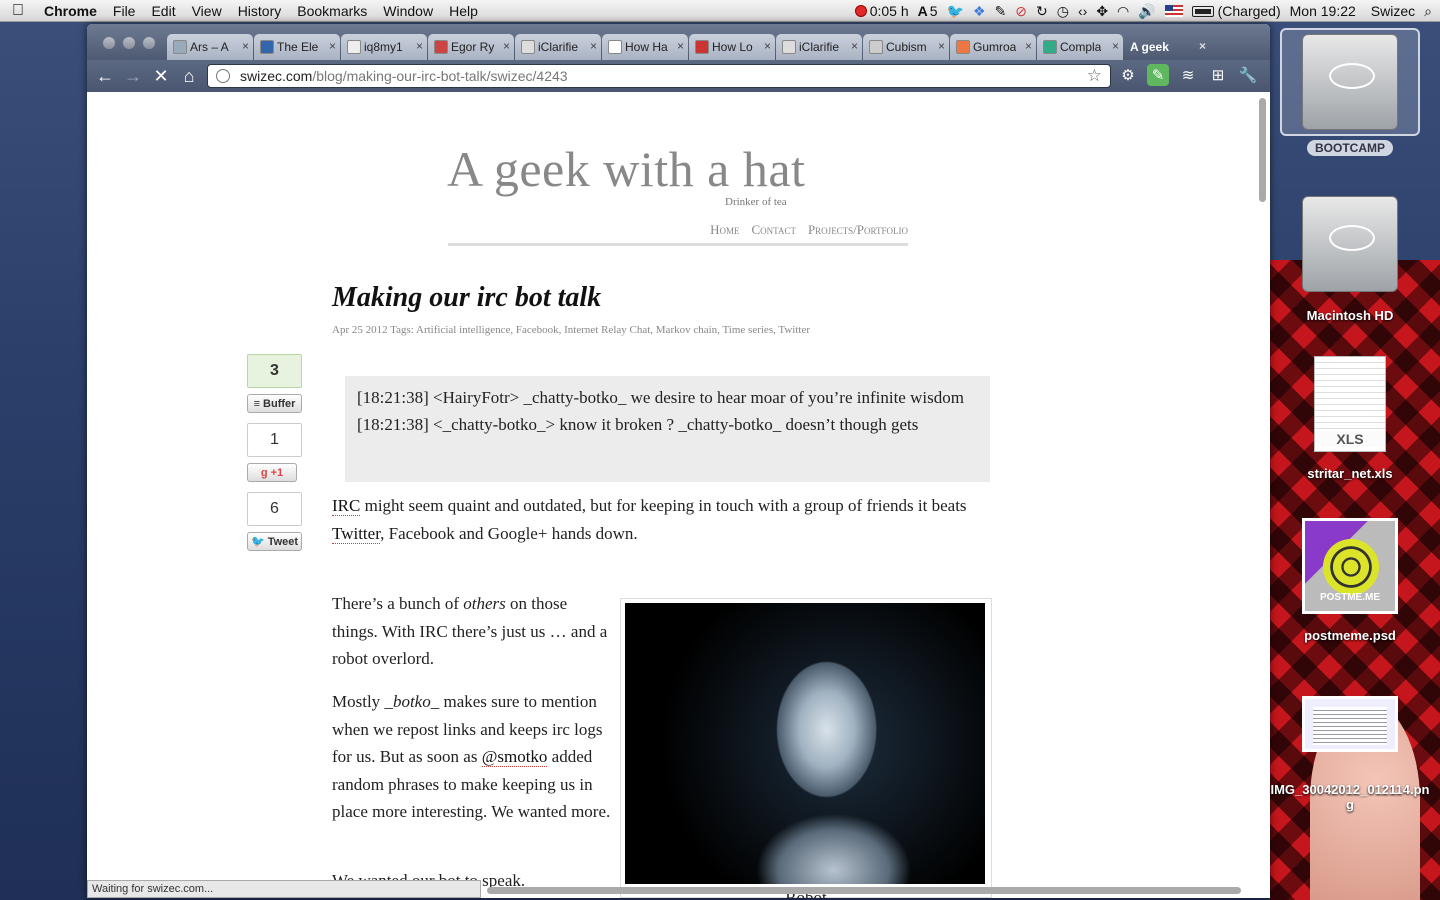 This screenshot has height=900, width=1440. Describe the element at coordinates (955, 11) in the screenshot. I see `twitter-icon: 🐦` at that location.